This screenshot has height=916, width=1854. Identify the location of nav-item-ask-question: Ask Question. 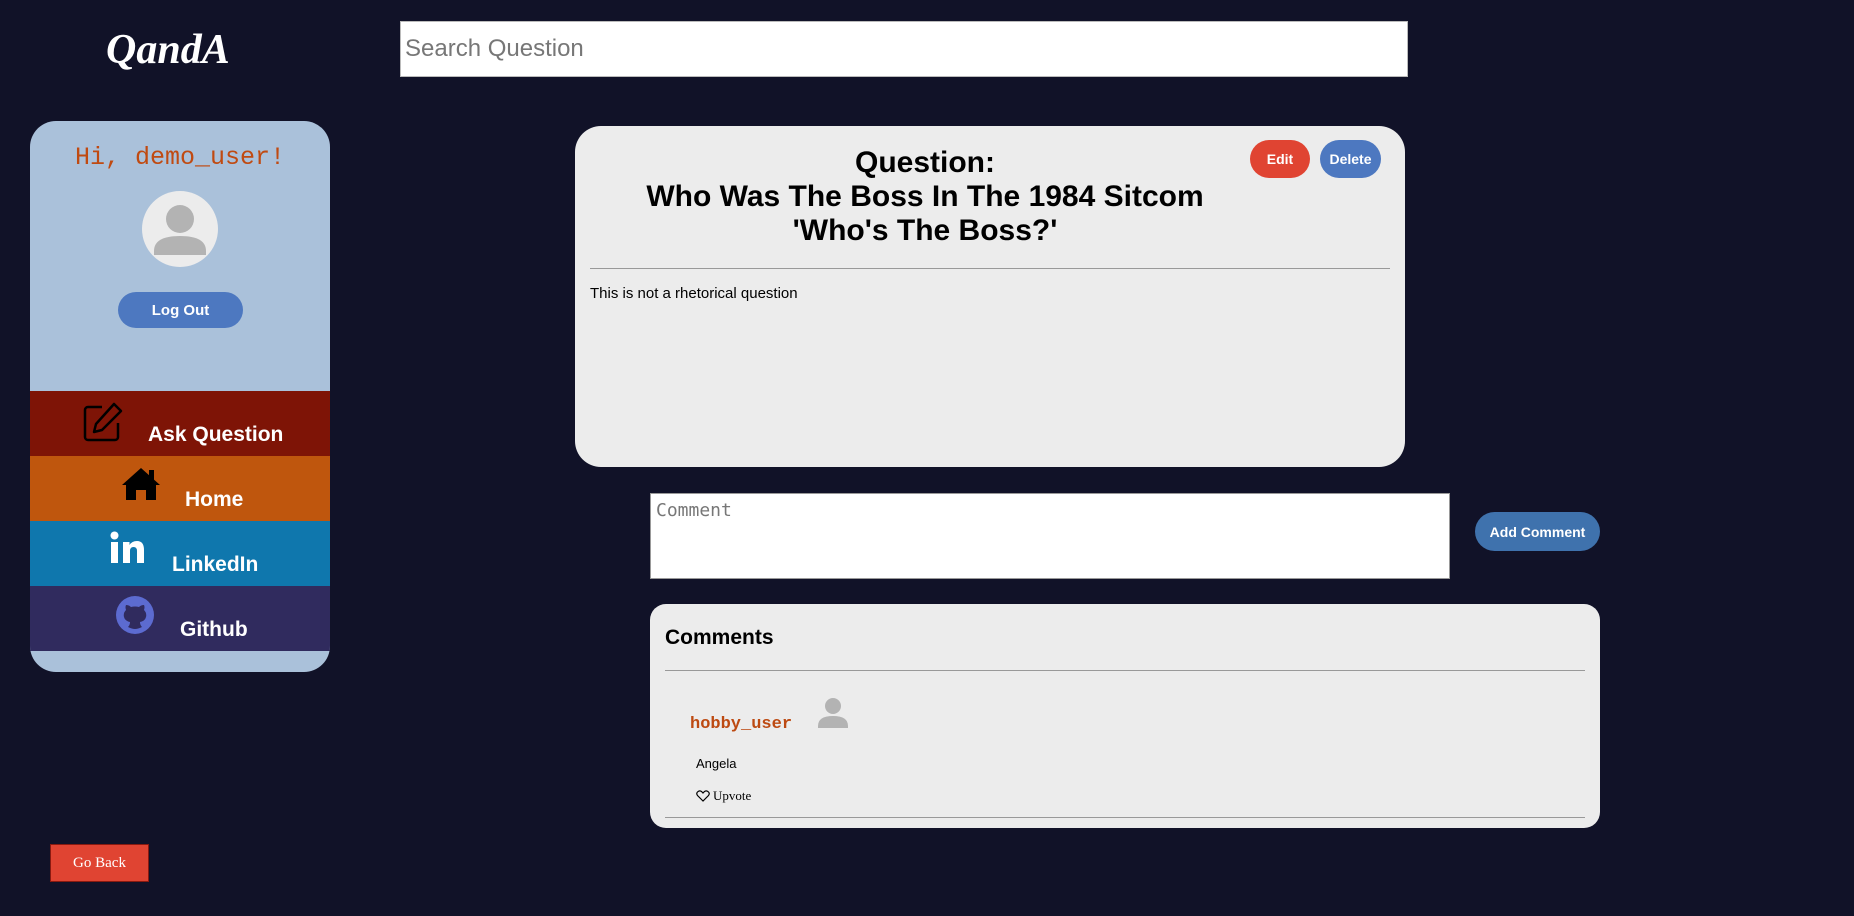
(180, 423).